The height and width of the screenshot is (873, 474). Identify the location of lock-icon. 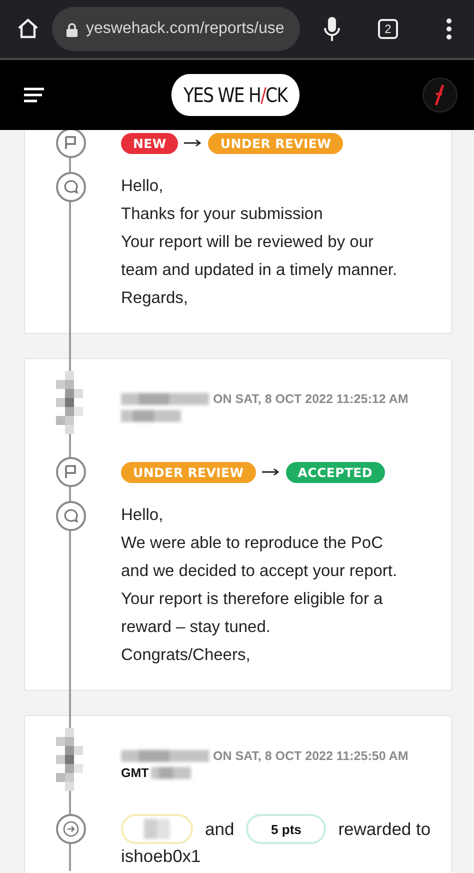
(72, 29).